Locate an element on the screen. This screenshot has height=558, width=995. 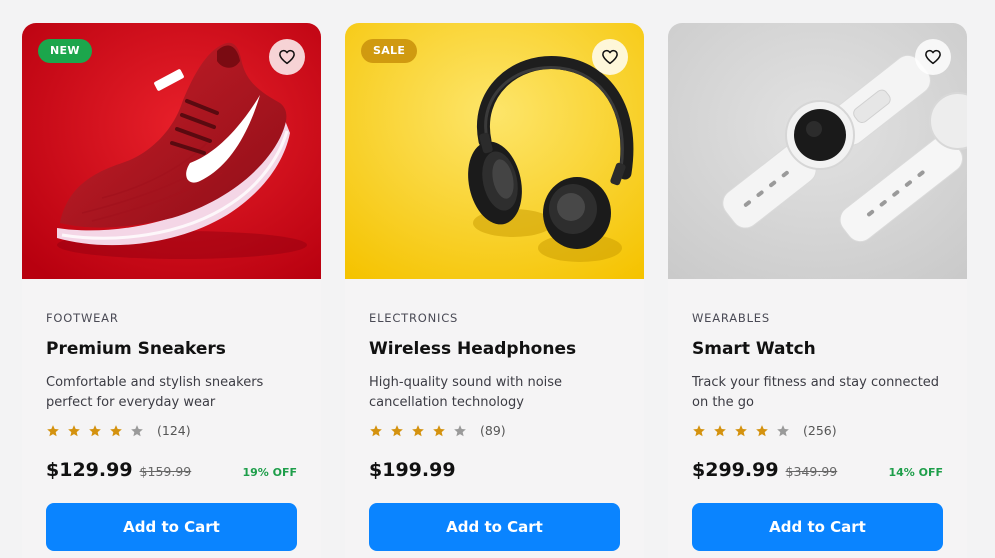
product-rating: (89) is located at coordinates (437, 430).